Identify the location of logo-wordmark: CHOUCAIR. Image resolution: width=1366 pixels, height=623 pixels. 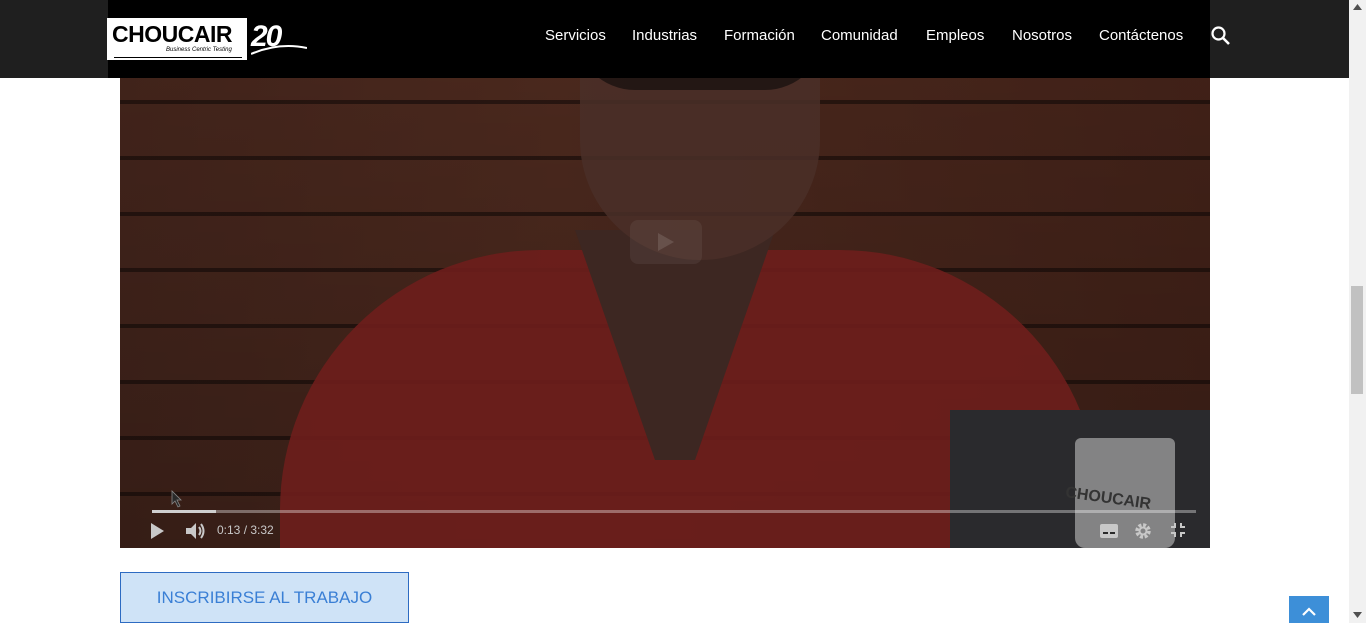
(172, 34).